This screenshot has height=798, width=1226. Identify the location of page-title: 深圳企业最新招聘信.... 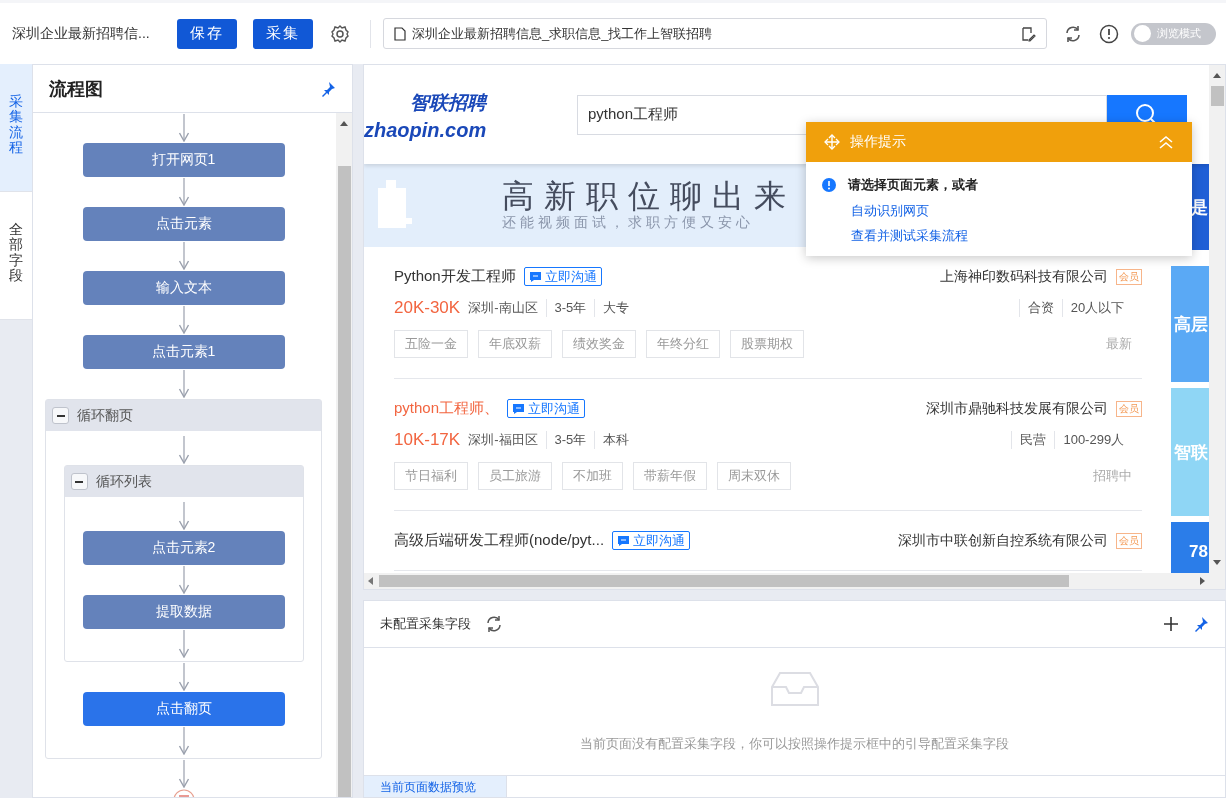
(81, 33).